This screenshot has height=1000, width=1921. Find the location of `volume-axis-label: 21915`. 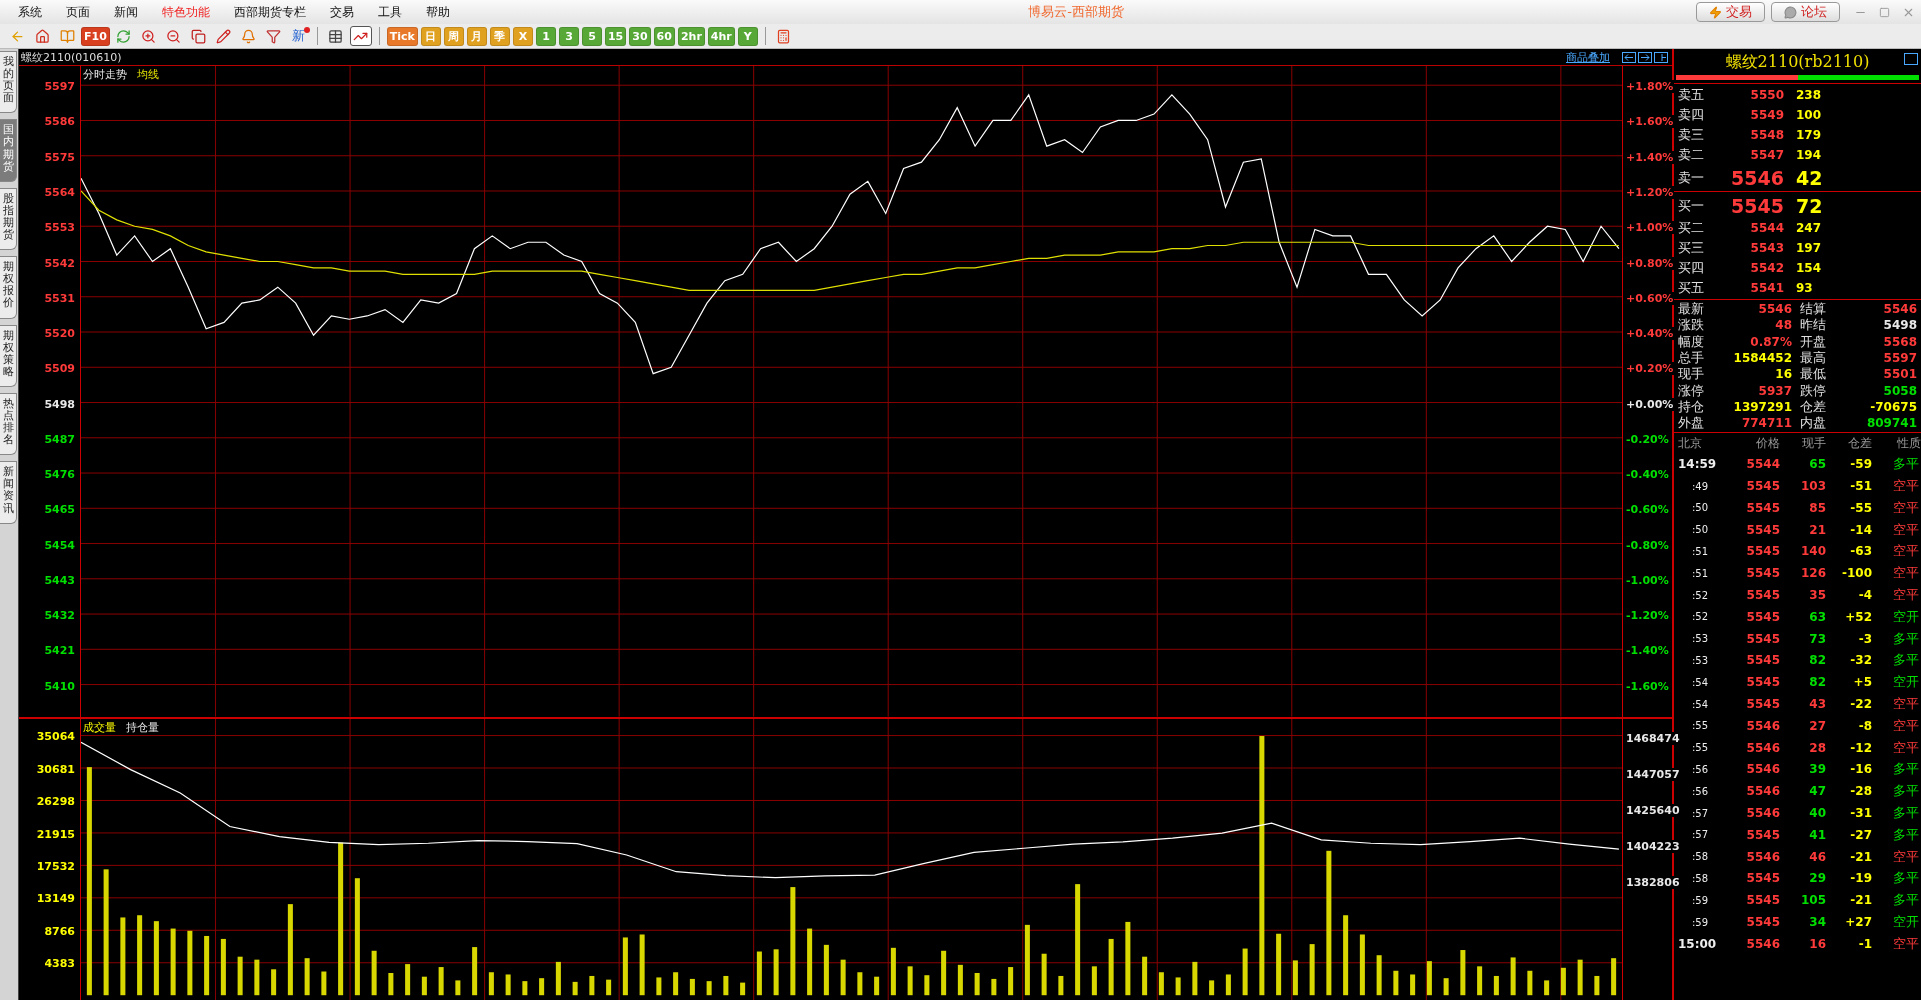

volume-axis-label: 21915 is located at coordinates (55, 834).